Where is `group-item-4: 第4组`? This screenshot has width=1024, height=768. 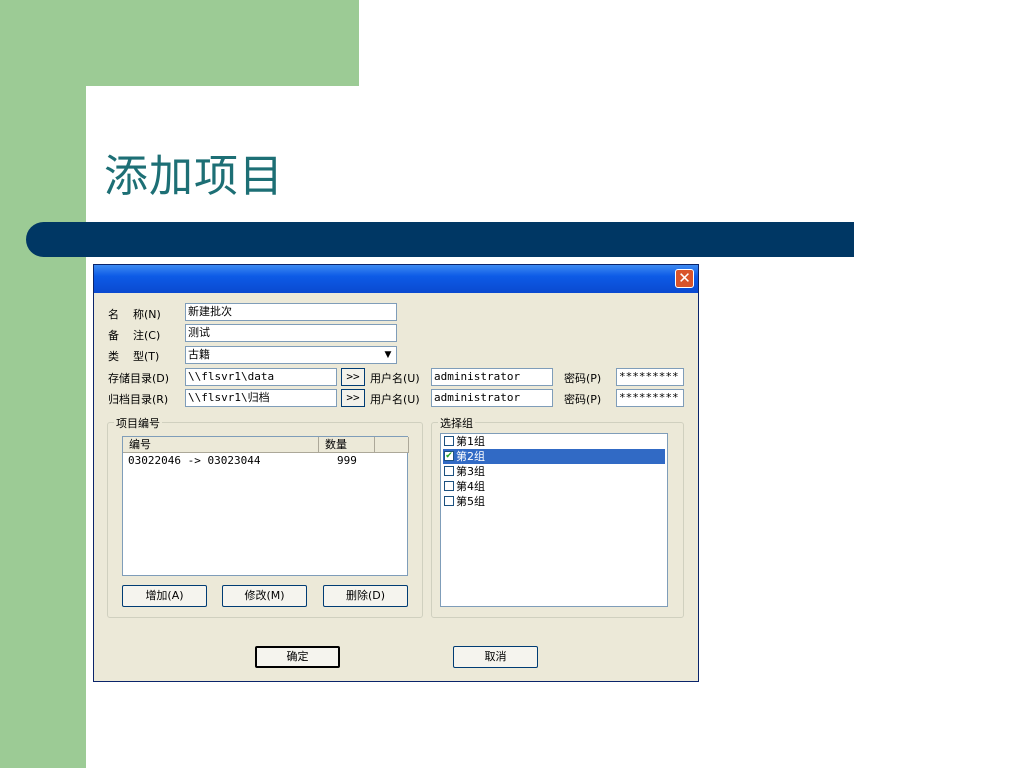
group-item-4: 第4组 is located at coordinates (554, 486).